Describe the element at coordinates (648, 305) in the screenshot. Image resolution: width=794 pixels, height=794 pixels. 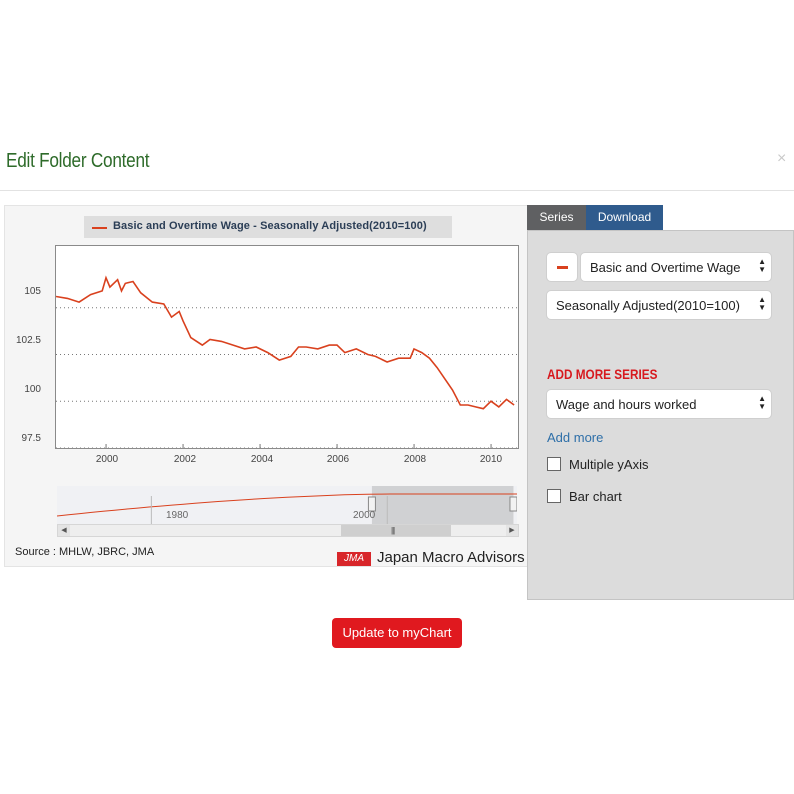
I see `adjustment-select-value: Seasonally Adjusted(2010=100)` at that location.